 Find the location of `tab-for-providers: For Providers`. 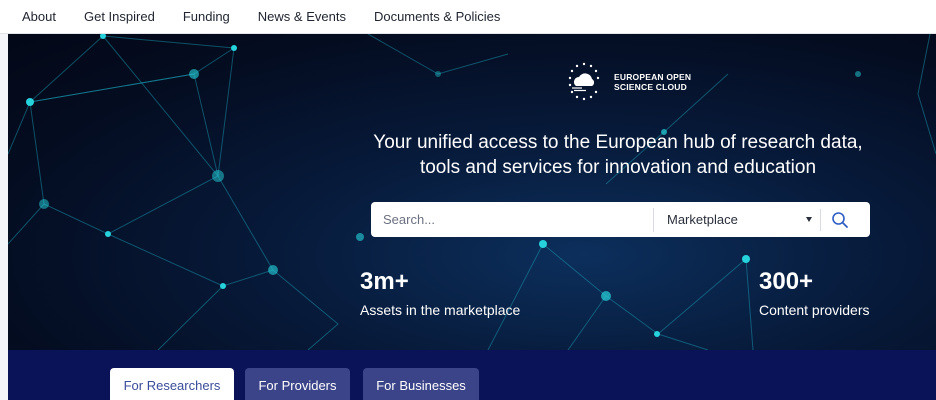

tab-for-providers: For Providers is located at coordinates (297, 384).